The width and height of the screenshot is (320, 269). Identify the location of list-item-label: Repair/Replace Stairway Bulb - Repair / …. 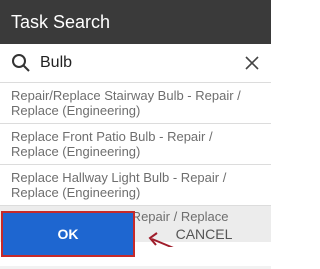
(126, 103).